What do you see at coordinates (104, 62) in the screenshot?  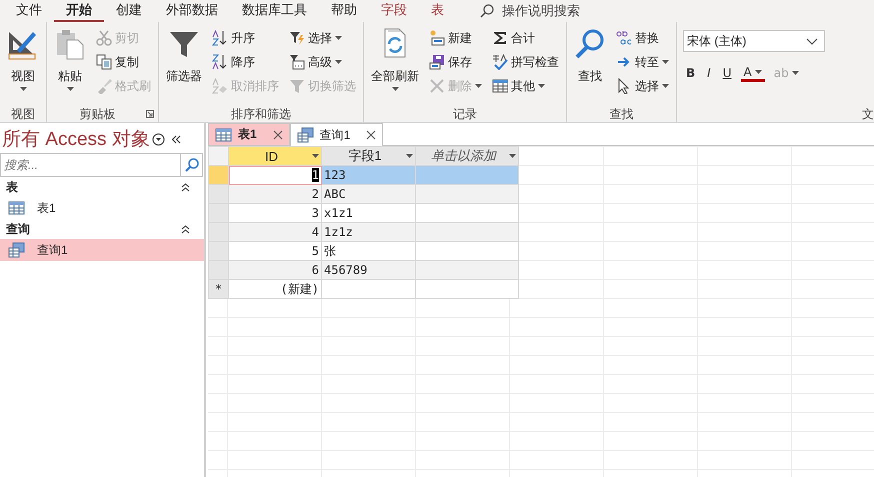 I see `copy-icon` at bounding box center [104, 62].